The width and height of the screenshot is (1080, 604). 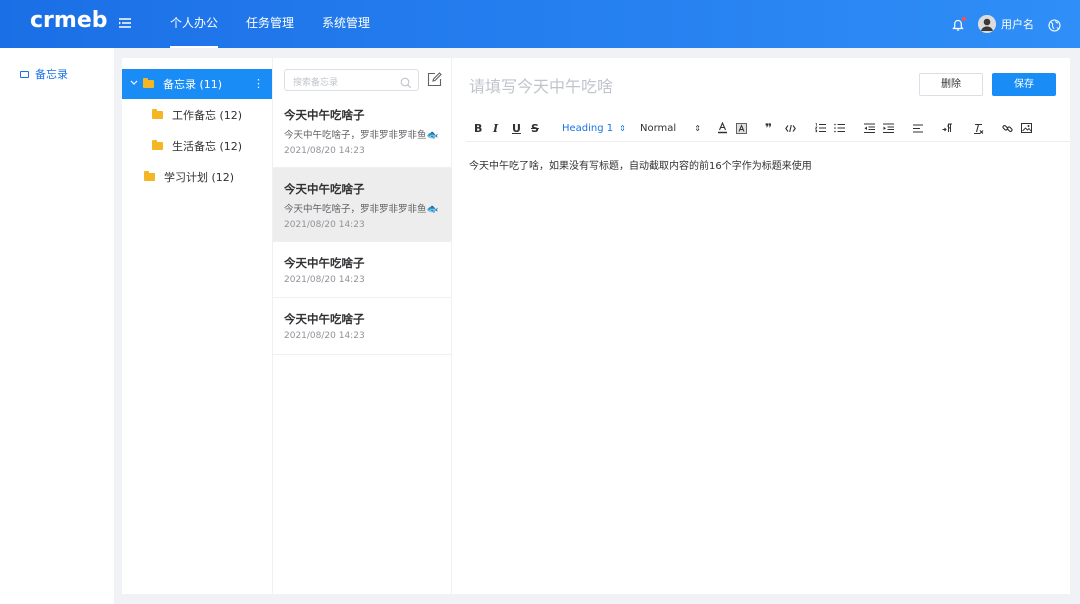 What do you see at coordinates (24, 74) in the screenshot?
I see `memo-icon` at bounding box center [24, 74].